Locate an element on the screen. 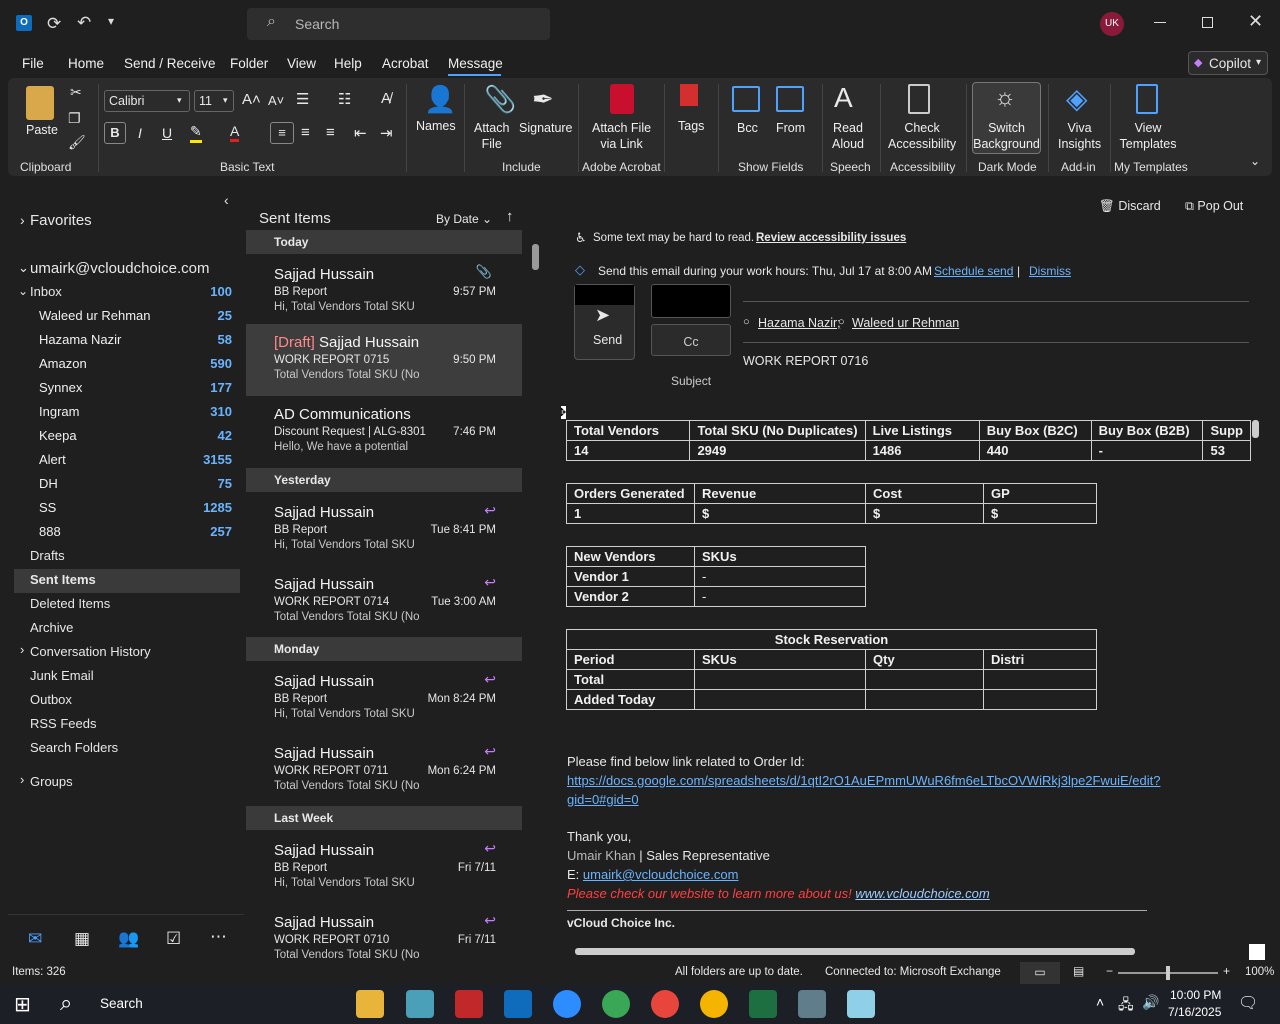  review-accessibility-link: Review accessibility issues is located at coordinates (831, 238).